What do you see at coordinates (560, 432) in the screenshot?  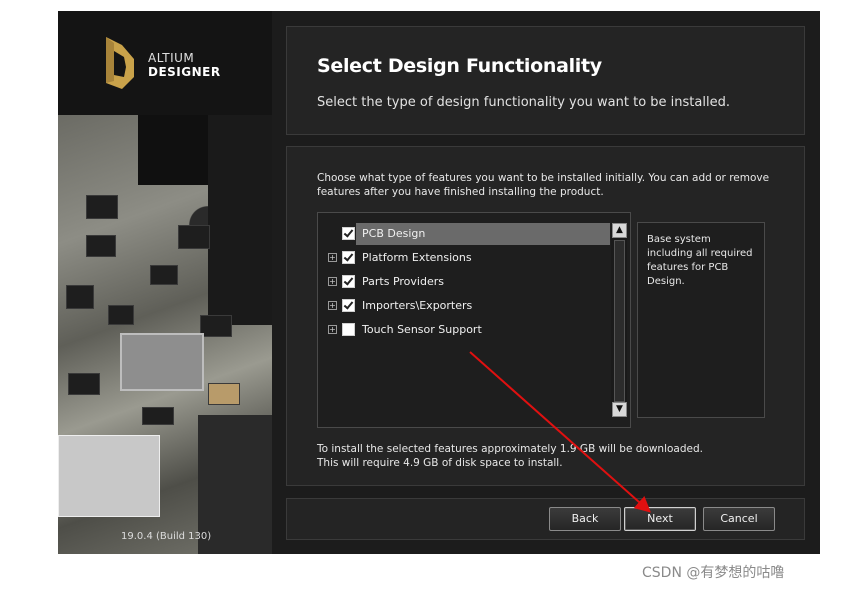 I see `red-arrow-annotation` at bounding box center [560, 432].